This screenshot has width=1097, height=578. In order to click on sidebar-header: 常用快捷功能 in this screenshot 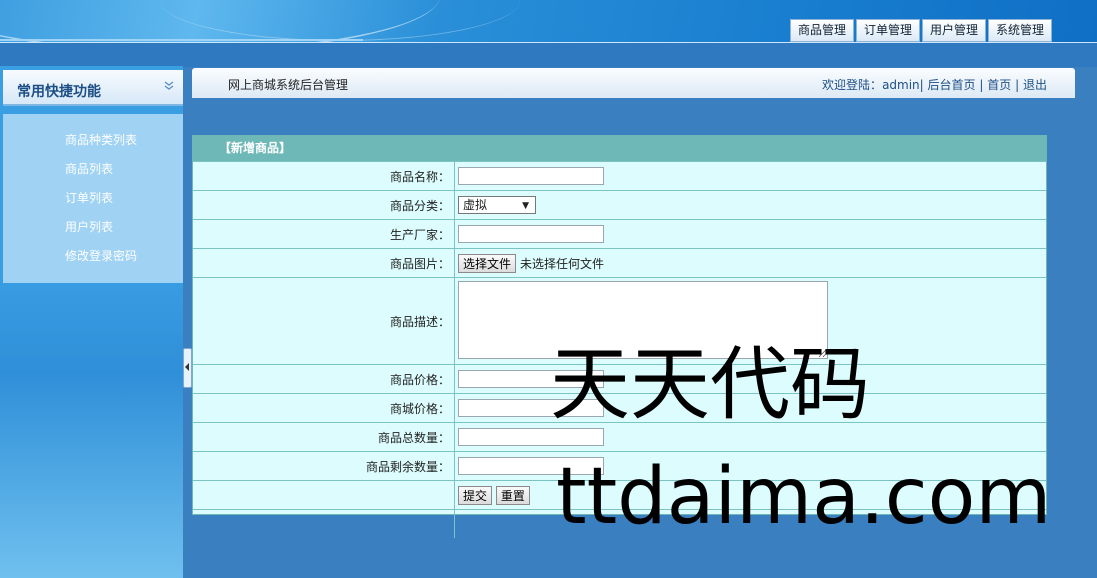, I will do `click(93, 88)`.